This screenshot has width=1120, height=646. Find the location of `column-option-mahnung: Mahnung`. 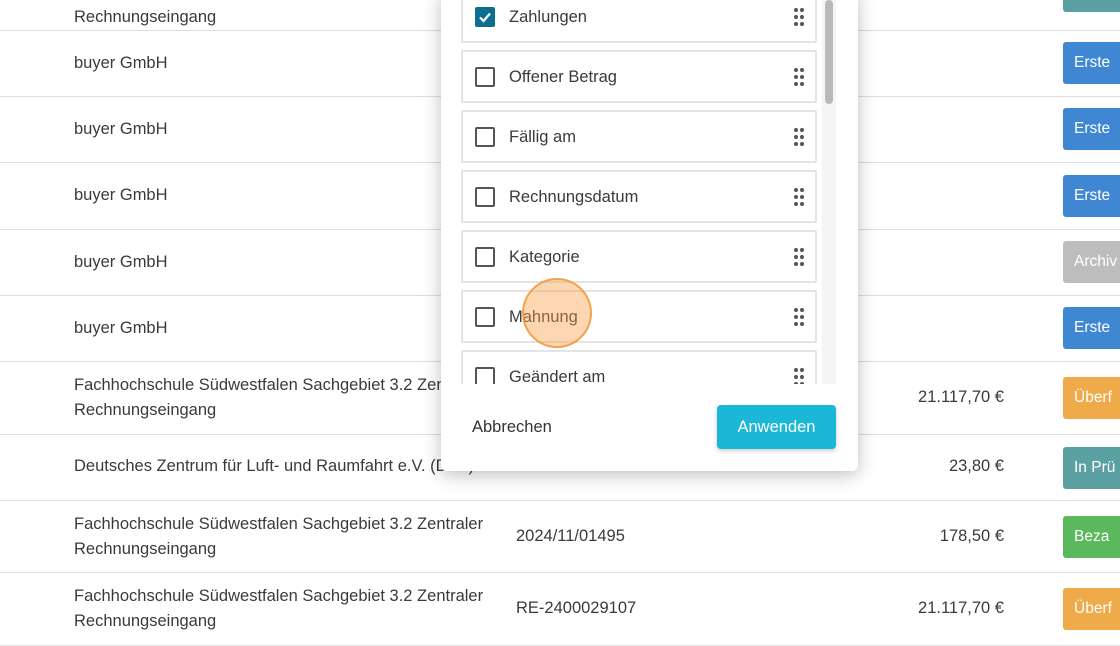

column-option-mahnung: Mahnung is located at coordinates (639, 316).